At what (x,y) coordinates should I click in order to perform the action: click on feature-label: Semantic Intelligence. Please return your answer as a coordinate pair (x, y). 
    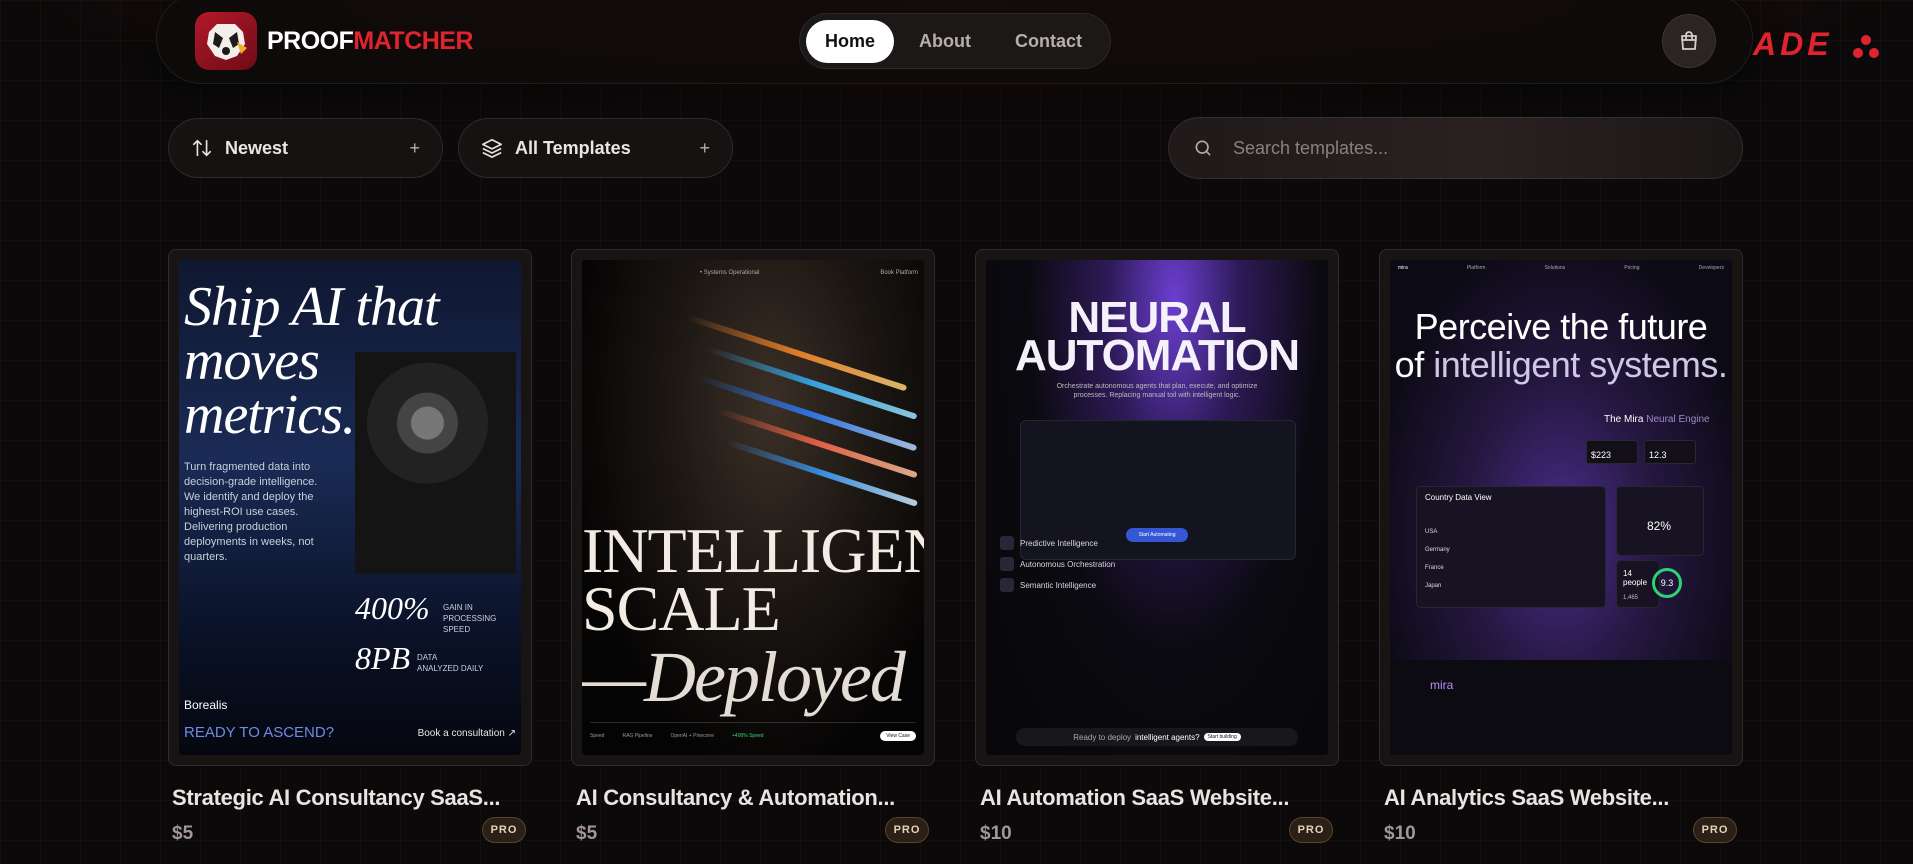
    Looking at the image, I should click on (1058, 585).